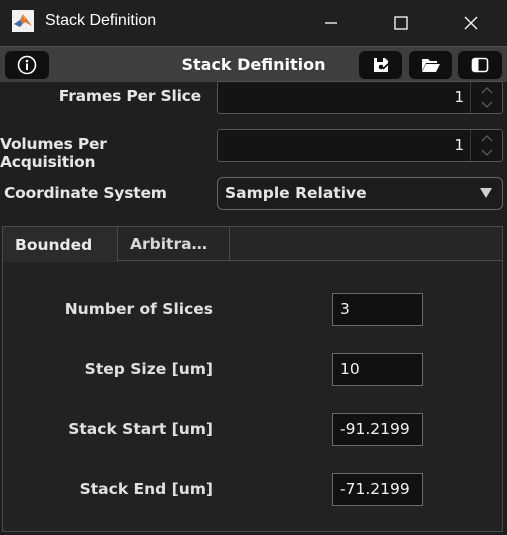  I want to click on minimize-icon, so click(331, 22).